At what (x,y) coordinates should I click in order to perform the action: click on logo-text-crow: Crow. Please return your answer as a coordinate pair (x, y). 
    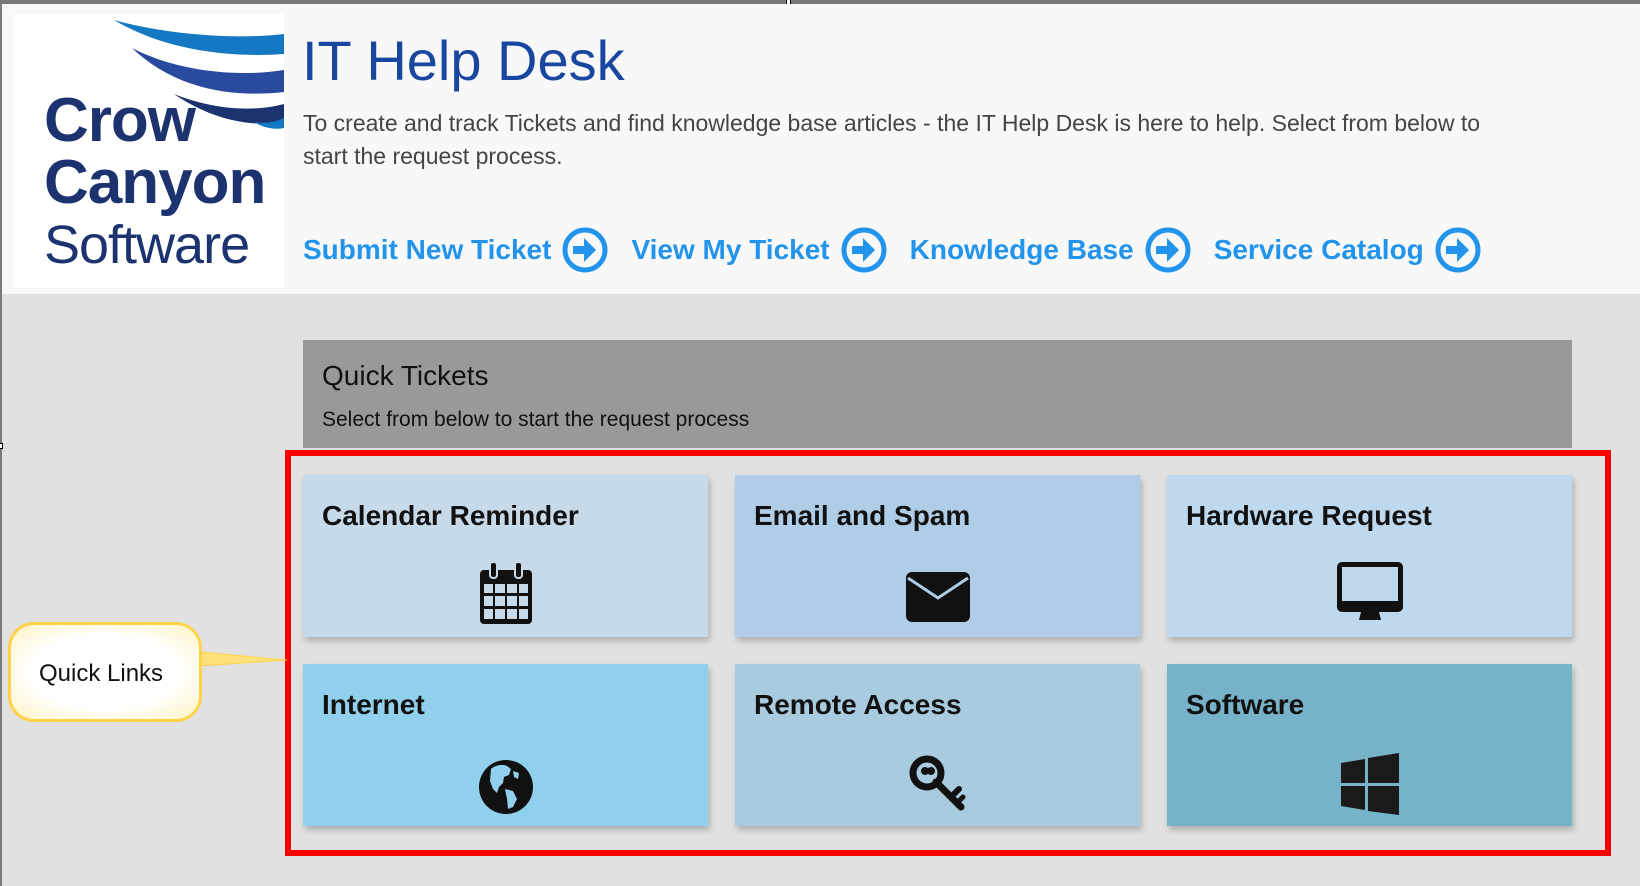
    Looking at the image, I should click on (120, 120).